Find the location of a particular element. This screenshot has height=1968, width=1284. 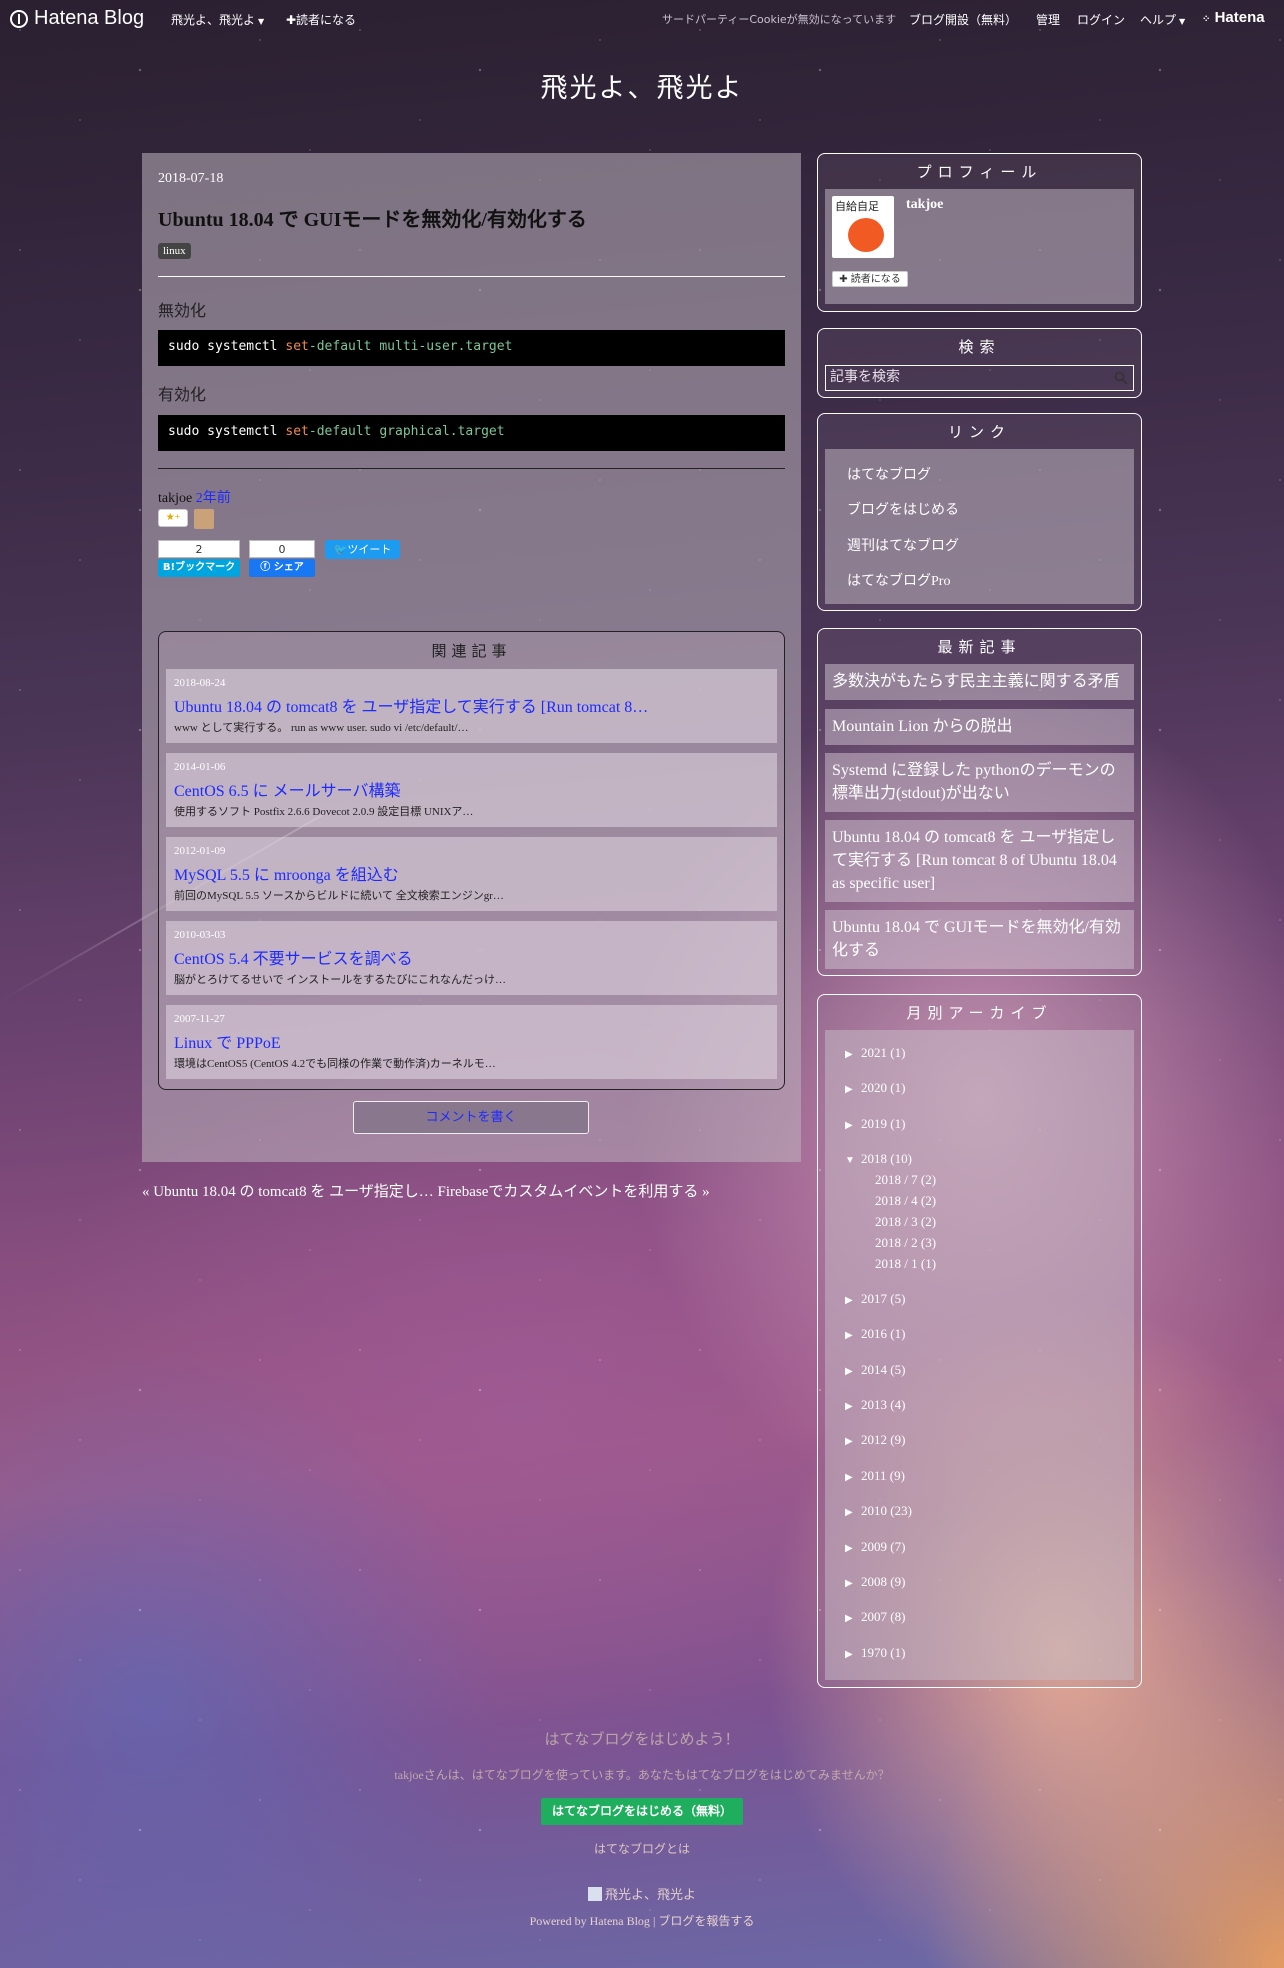

footer-powered: Powered by Hatena Blog | ブログを報告する is located at coordinates (642, 1921).